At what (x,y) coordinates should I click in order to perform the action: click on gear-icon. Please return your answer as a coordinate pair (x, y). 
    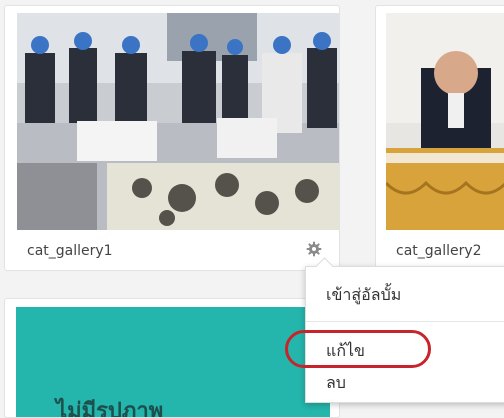
    Looking at the image, I should click on (314, 249).